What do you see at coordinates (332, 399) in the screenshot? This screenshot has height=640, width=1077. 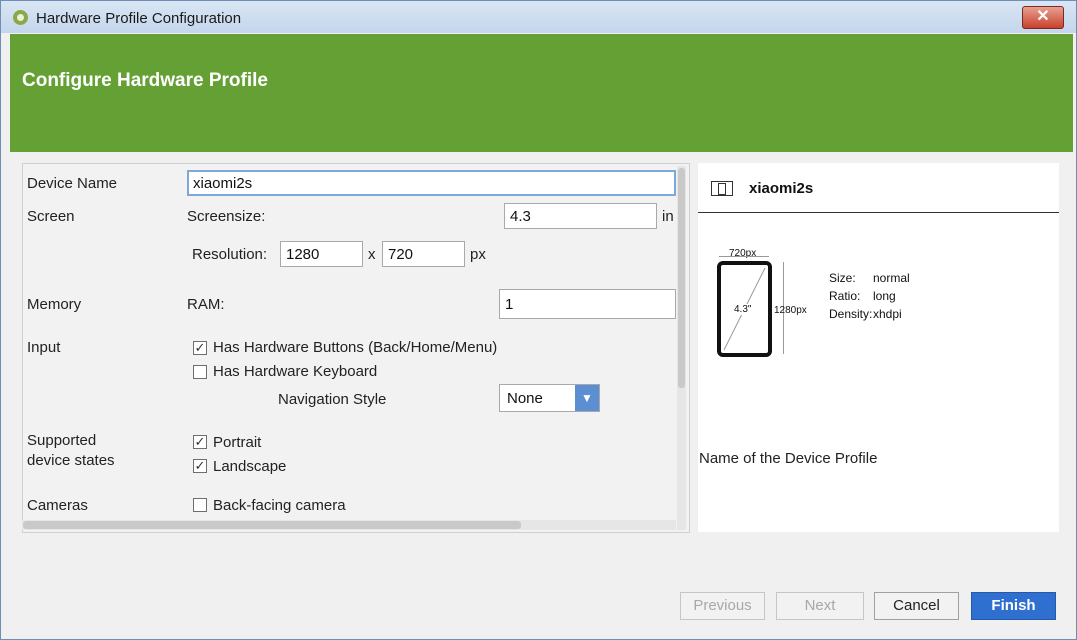 I see `nav-style-label: Navigation Style` at bounding box center [332, 399].